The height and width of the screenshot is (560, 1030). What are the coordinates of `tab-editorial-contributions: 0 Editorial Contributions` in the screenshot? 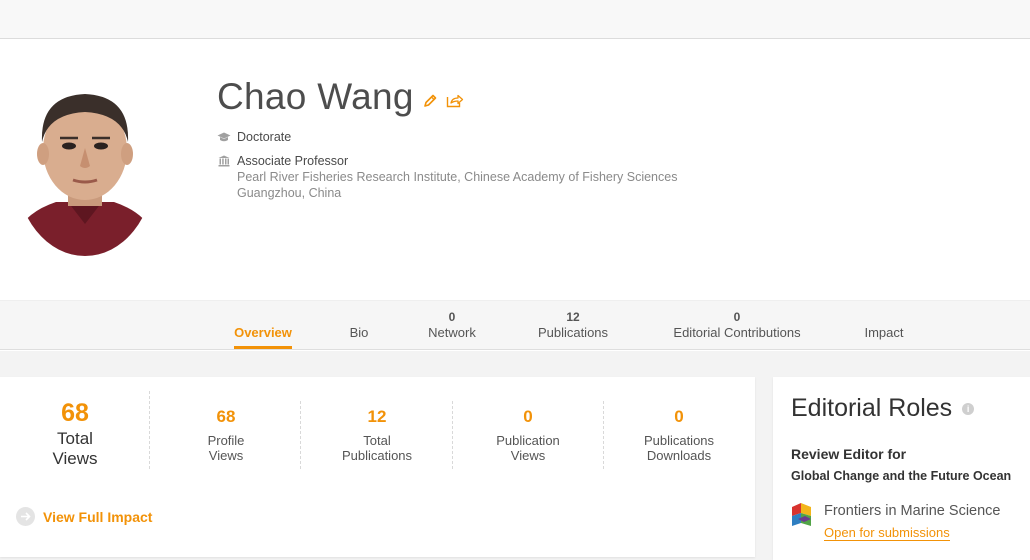 It's located at (737, 326).